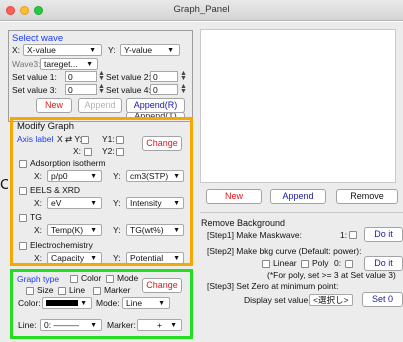 The width and height of the screenshot is (403, 342). I want to click on size-checkbox, so click(30, 291).